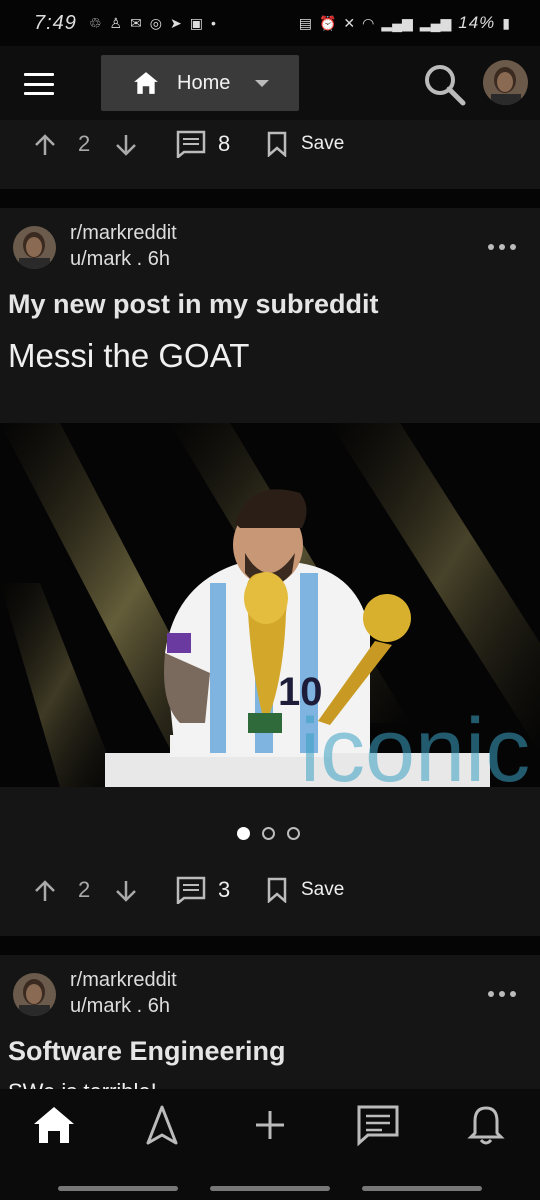 This screenshot has height=1200, width=540. I want to click on app-bar: Home, so click(270, 83).